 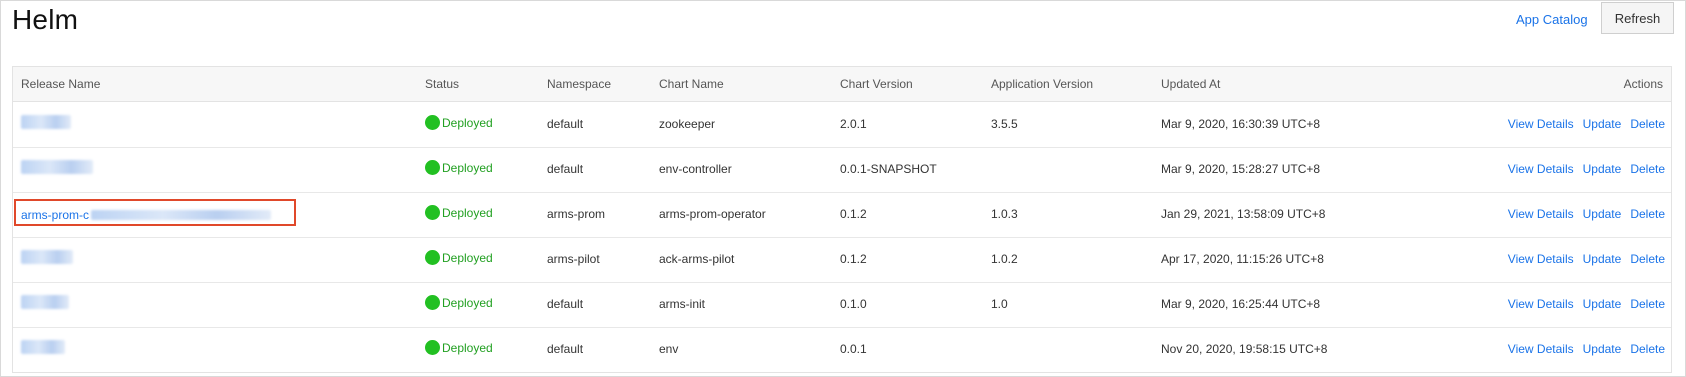 What do you see at coordinates (687, 124) in the screenshot?
I see `chart-name-cell: zookeeper` at bounding box center [687, 124].